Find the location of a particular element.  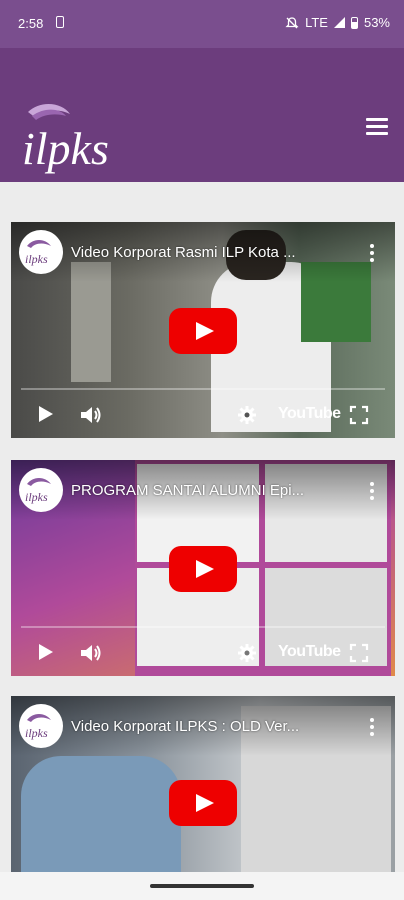

ilpks-logo: ilpks is located at coordinates (73, 138).